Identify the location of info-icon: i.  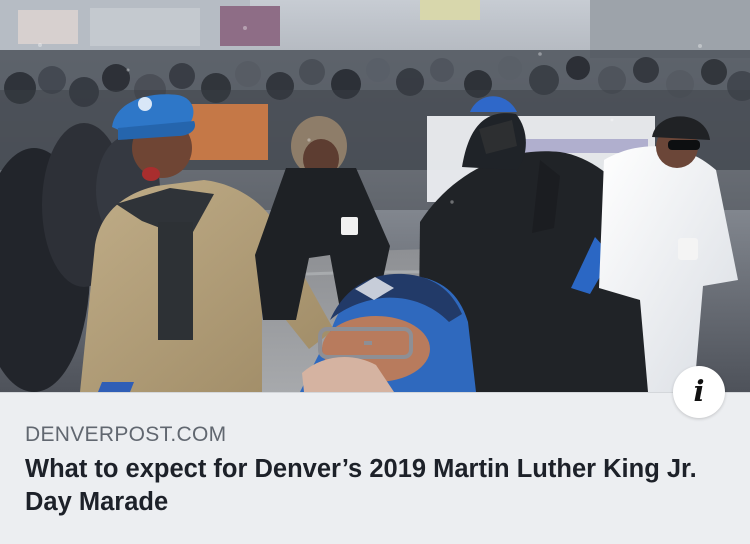
(699, 390).